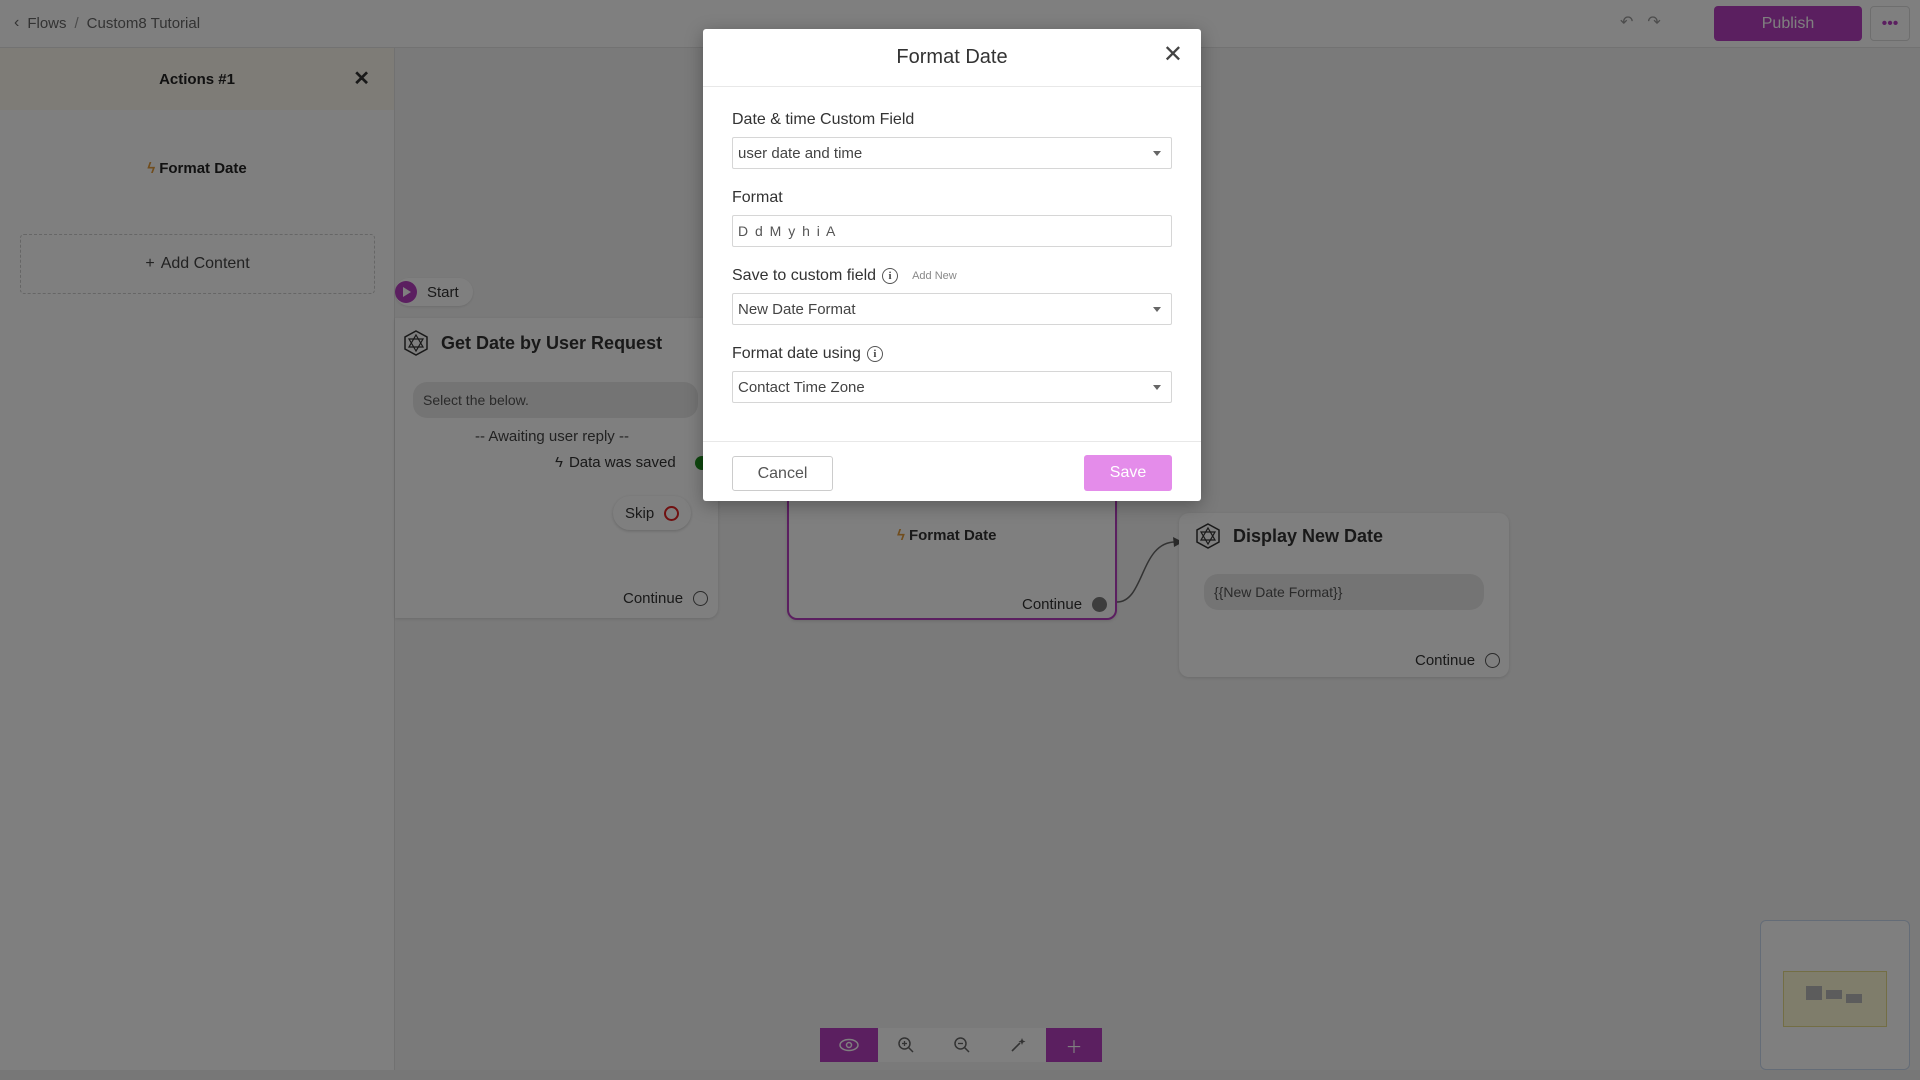 Image resolution: width=1920 pixels, height=1080 pixels. I want to click on modal-title: Format Date, so click(952, 57).